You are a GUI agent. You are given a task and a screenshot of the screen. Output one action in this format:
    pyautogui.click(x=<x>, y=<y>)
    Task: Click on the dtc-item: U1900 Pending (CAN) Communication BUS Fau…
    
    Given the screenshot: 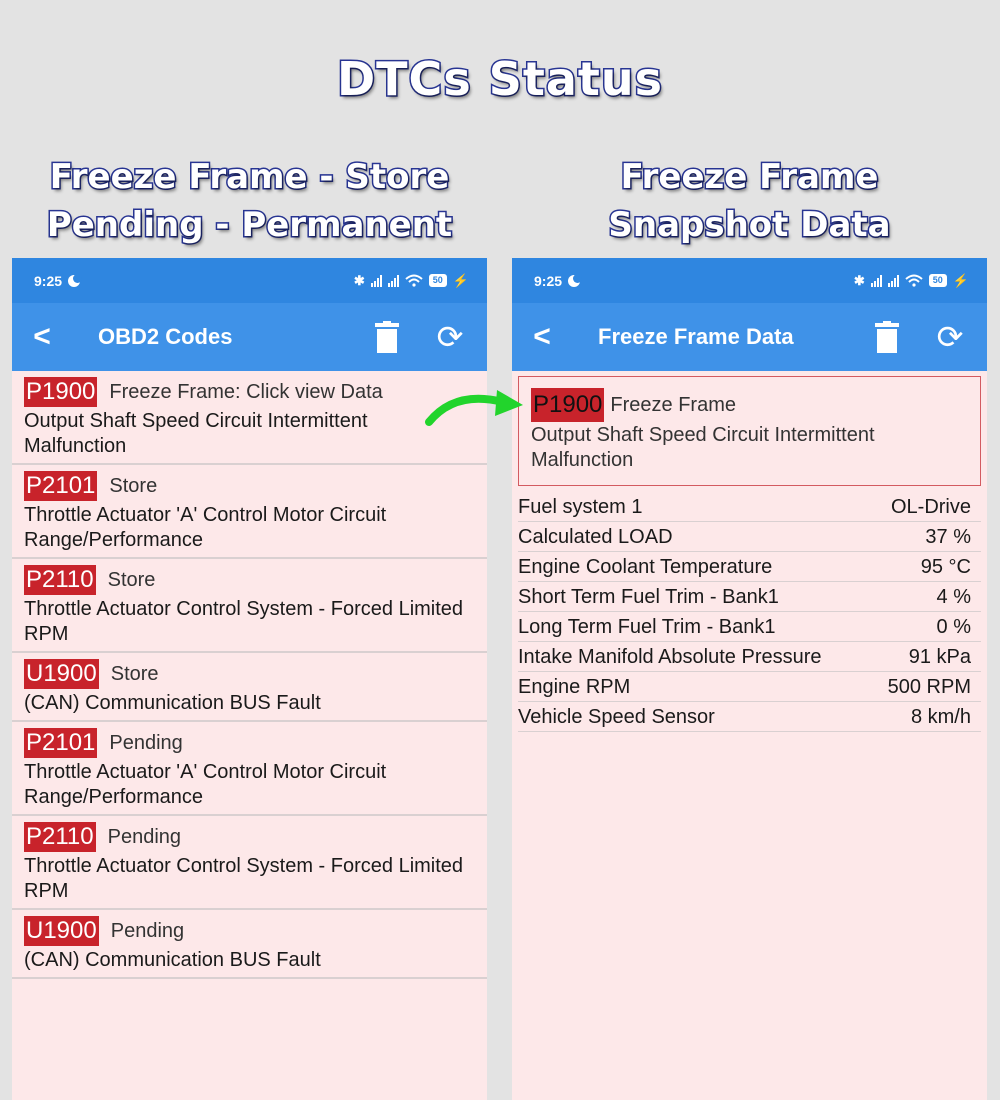 What is the action you would take?
    pyautogui.click(x=249, y=944)
    